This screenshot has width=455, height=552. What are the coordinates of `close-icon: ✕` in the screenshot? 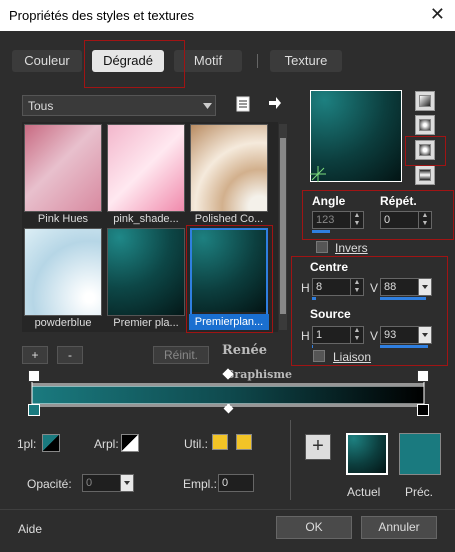 It's located at (437, 14).